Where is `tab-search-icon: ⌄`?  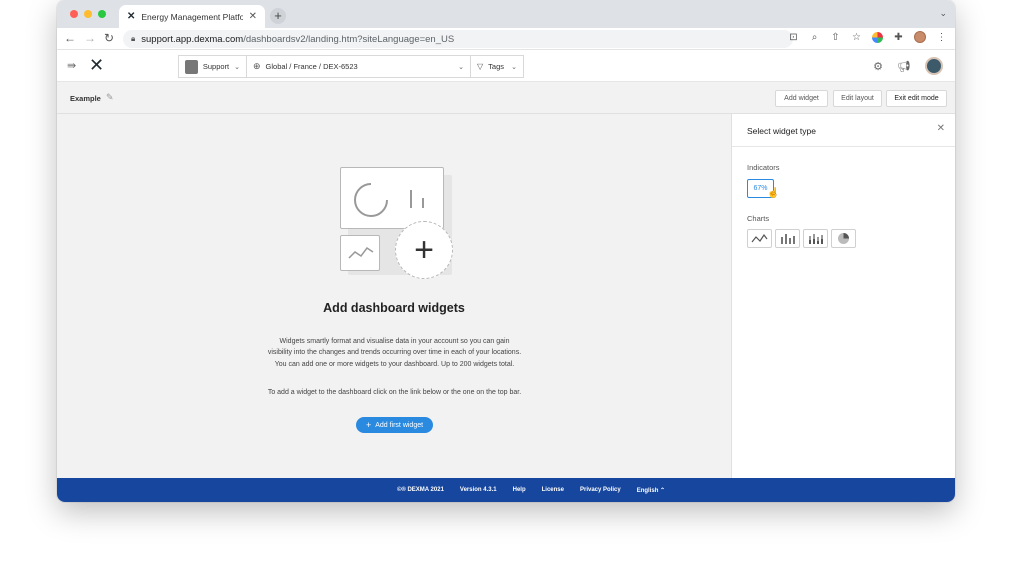
tab-search-icon: ⌄ is located at coordinates (943, 13).